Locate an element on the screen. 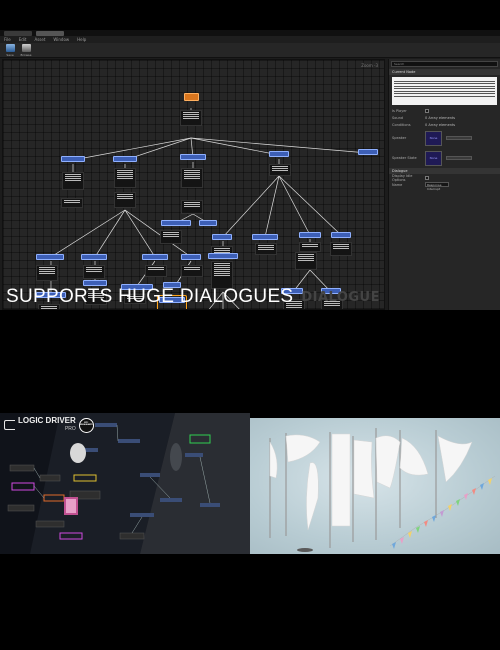 The width and height of the screenshot is (500, 650). graph-watermark: DIALOGUE is located at coordinates (340, 297).